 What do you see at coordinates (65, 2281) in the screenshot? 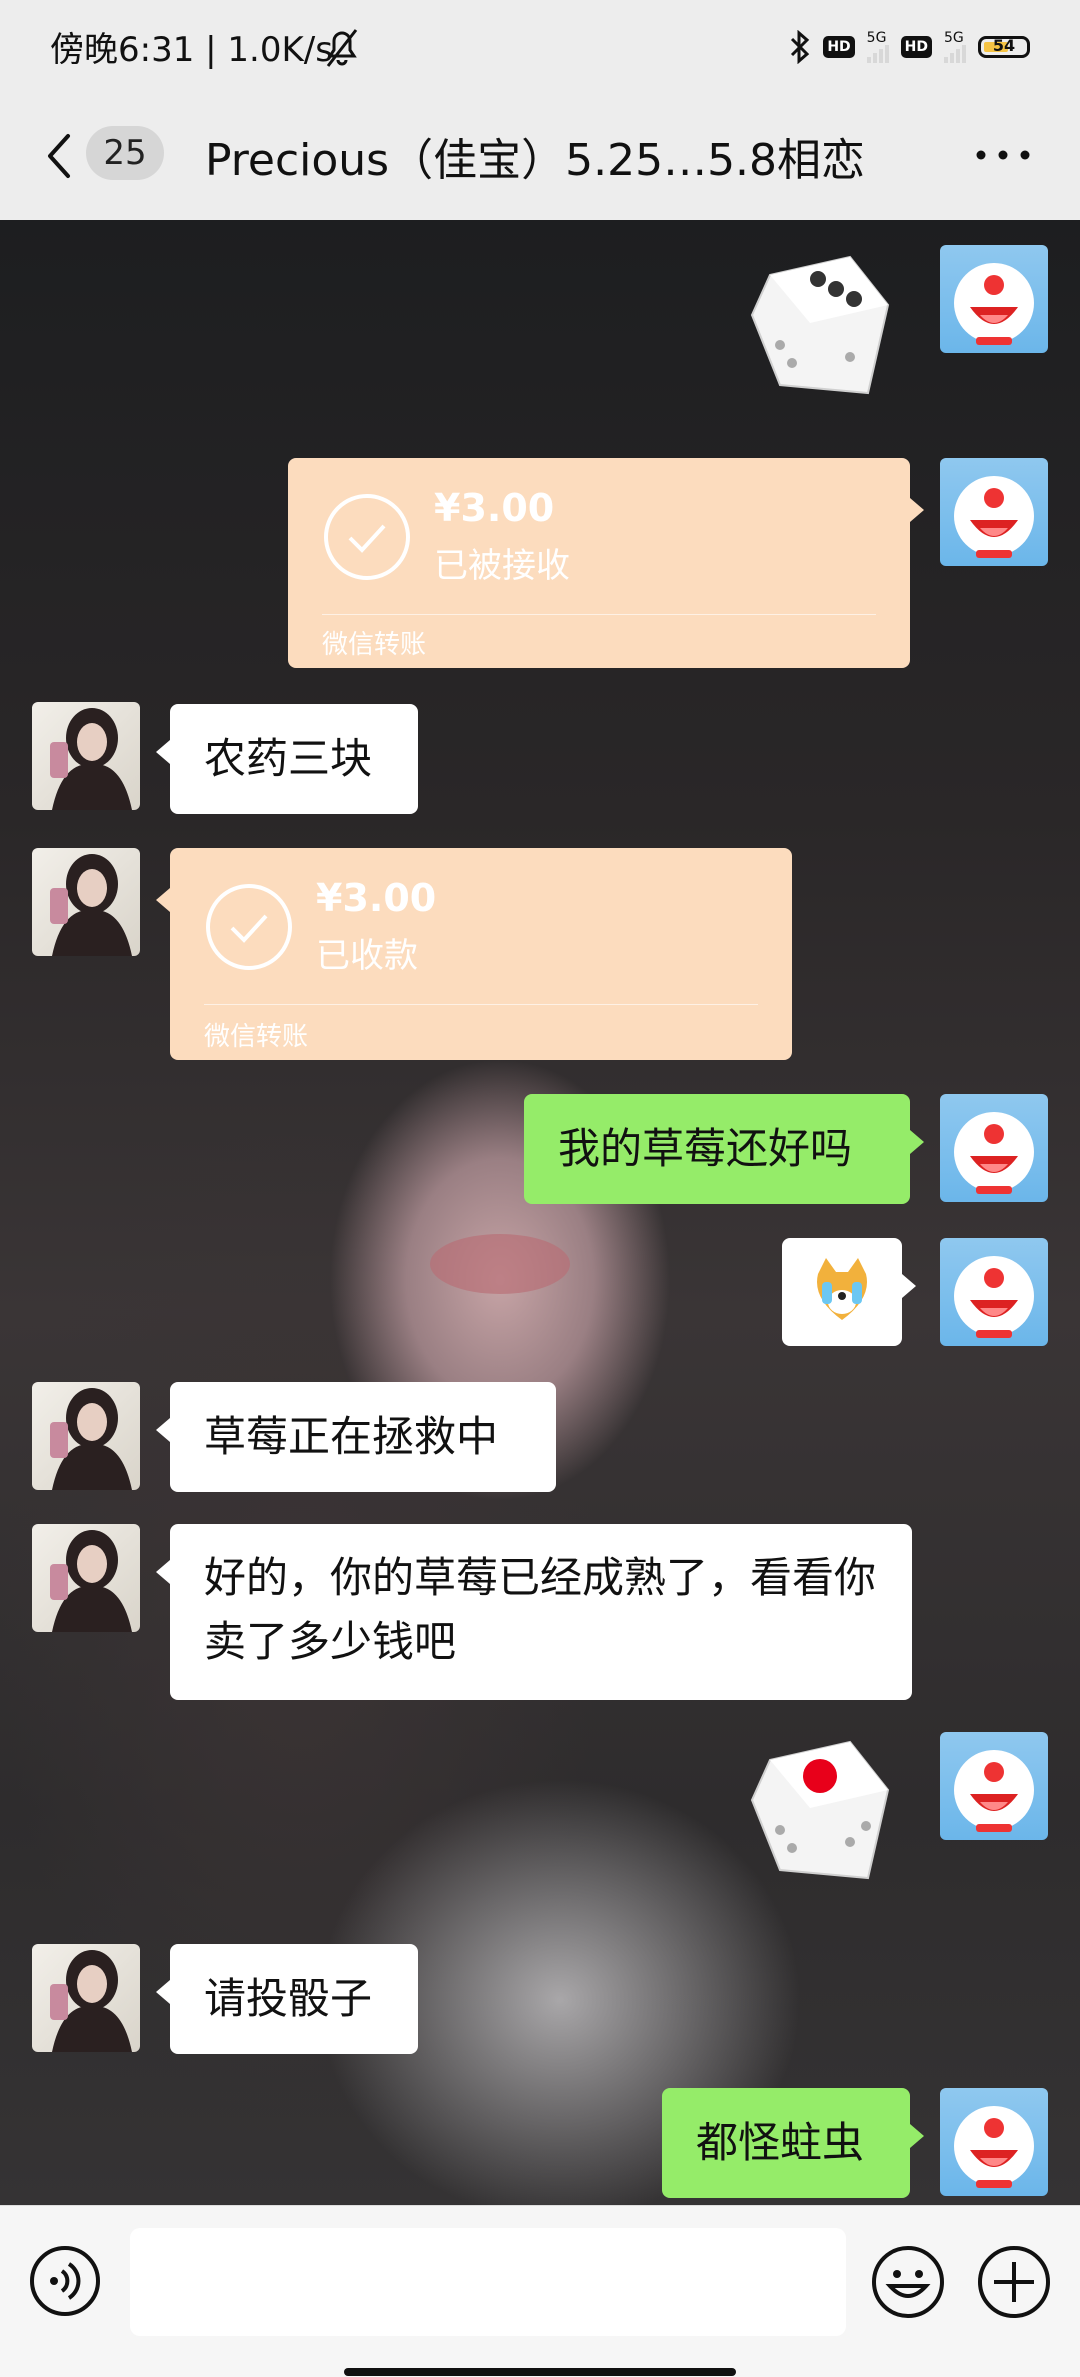
I see `voice-input-icon` at bounding box center [65, 2281].